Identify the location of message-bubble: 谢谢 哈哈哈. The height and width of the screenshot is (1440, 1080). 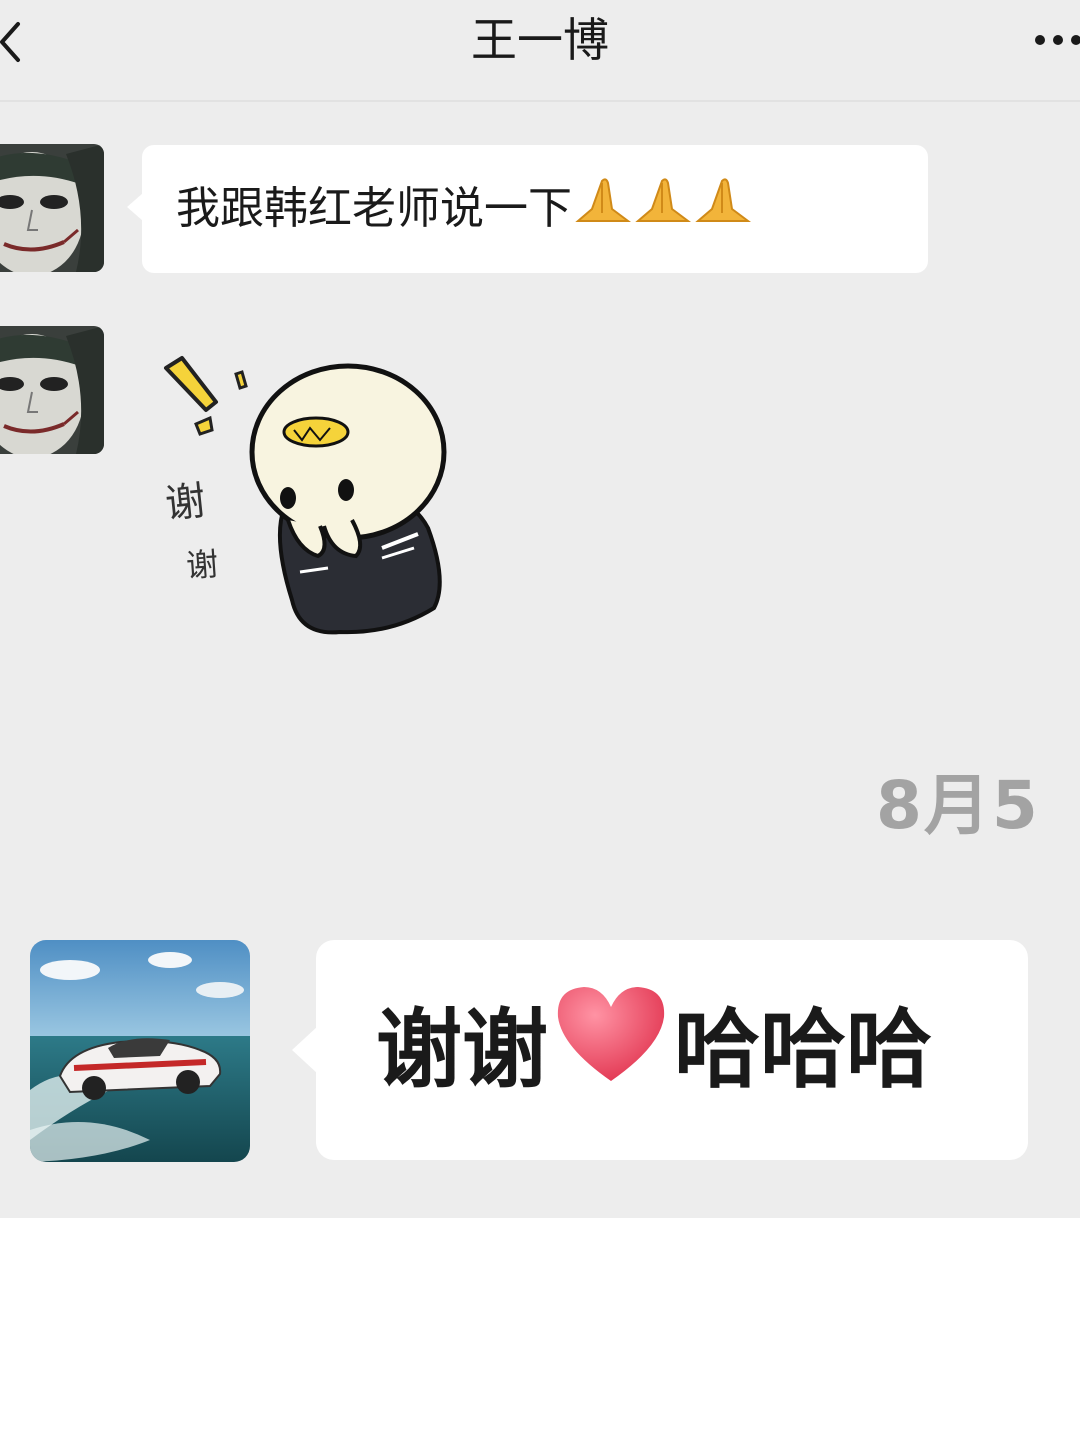
(660, 1050).